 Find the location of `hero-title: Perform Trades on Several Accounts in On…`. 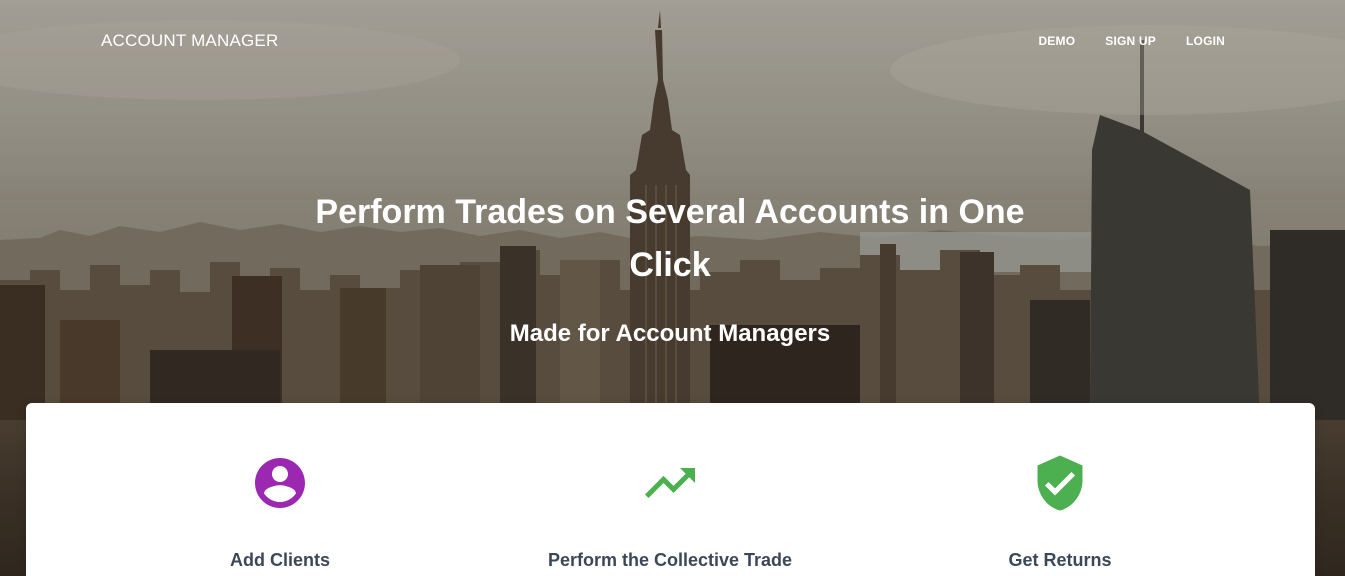

hero-title: Perform Trades on Several Accounts in On… is located at coordinates (670, 238).